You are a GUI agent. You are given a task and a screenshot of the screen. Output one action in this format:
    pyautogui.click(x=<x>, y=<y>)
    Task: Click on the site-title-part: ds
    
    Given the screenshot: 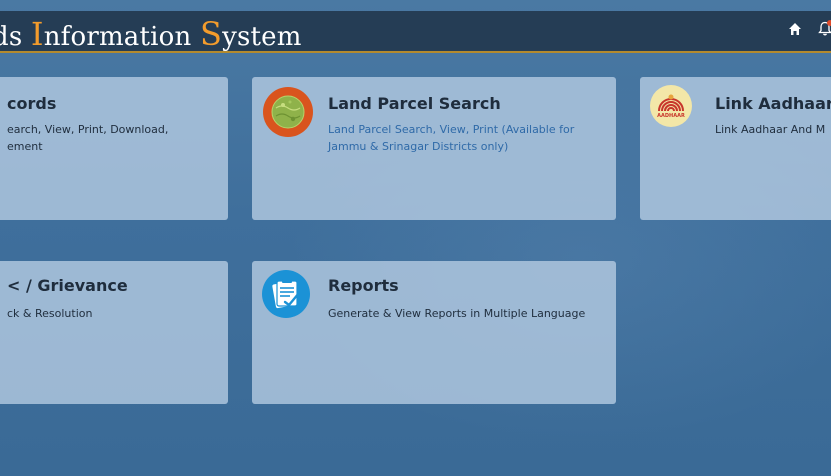 What is the action you would take?
    pyautogui.click(x=11, y=37)
    